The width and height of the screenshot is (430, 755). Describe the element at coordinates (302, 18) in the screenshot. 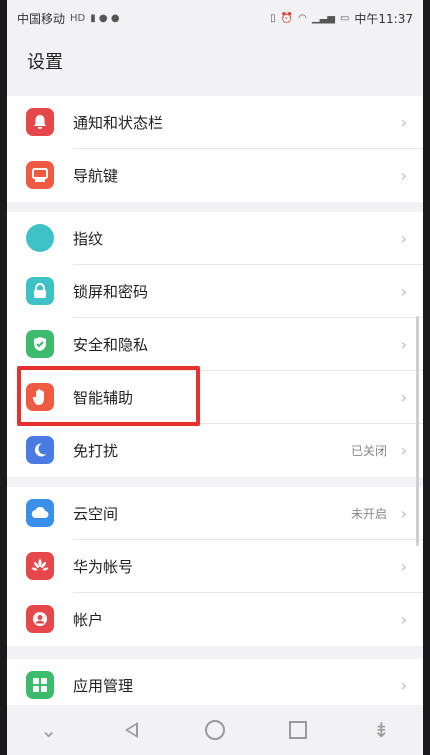

I see `wifi-icon: ◠` at that location.